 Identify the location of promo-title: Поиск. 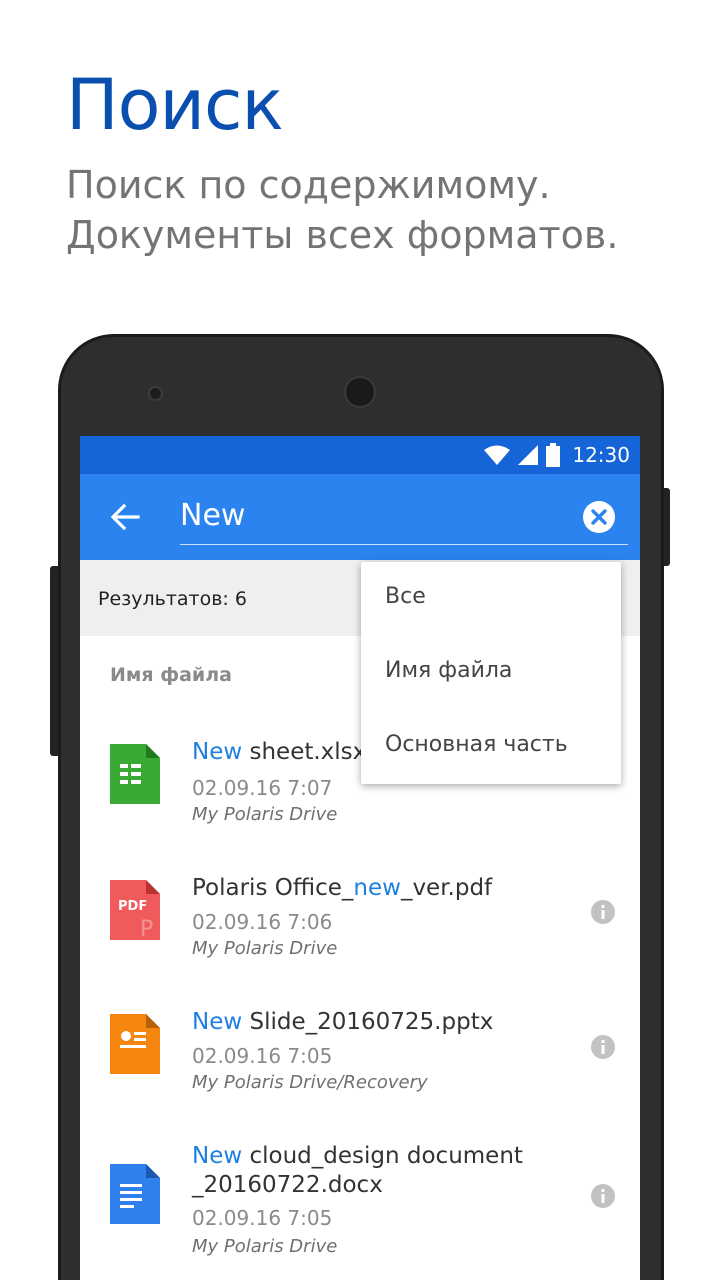
(175, 105).